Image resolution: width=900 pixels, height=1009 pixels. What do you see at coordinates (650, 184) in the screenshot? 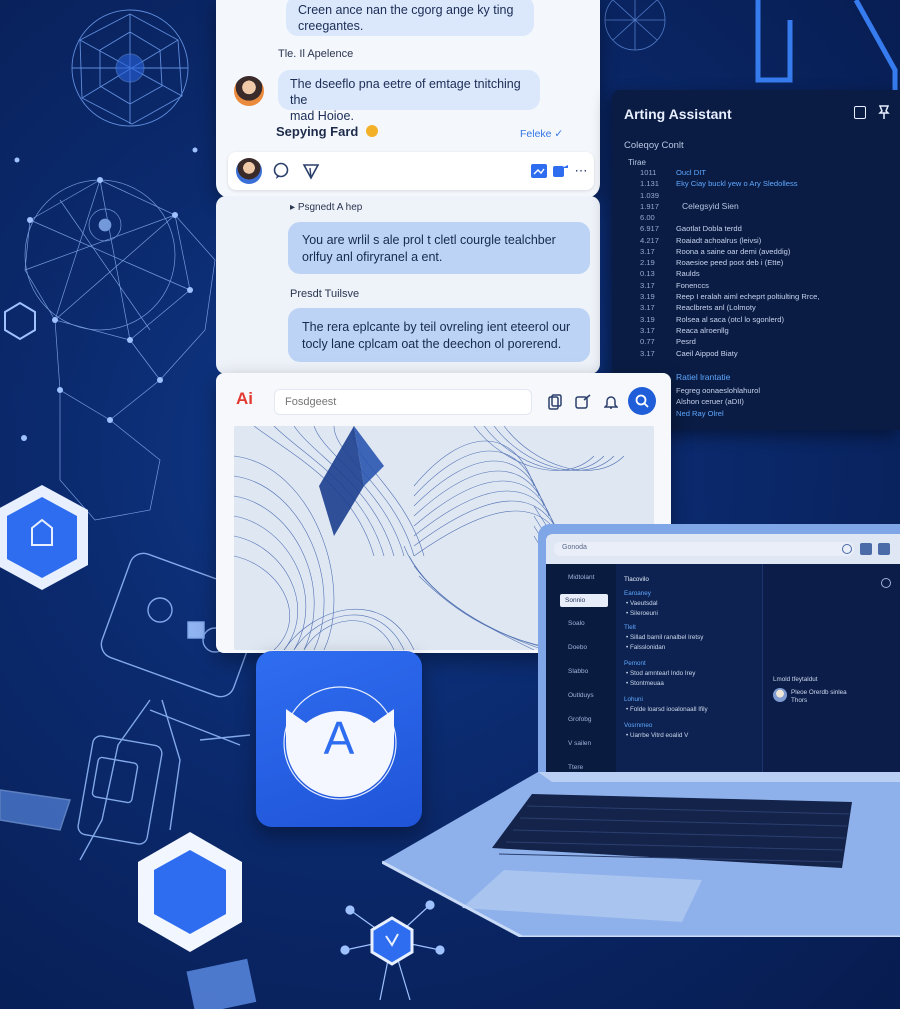
I see `row-number: 1.131` at bounding box center [650, 184].